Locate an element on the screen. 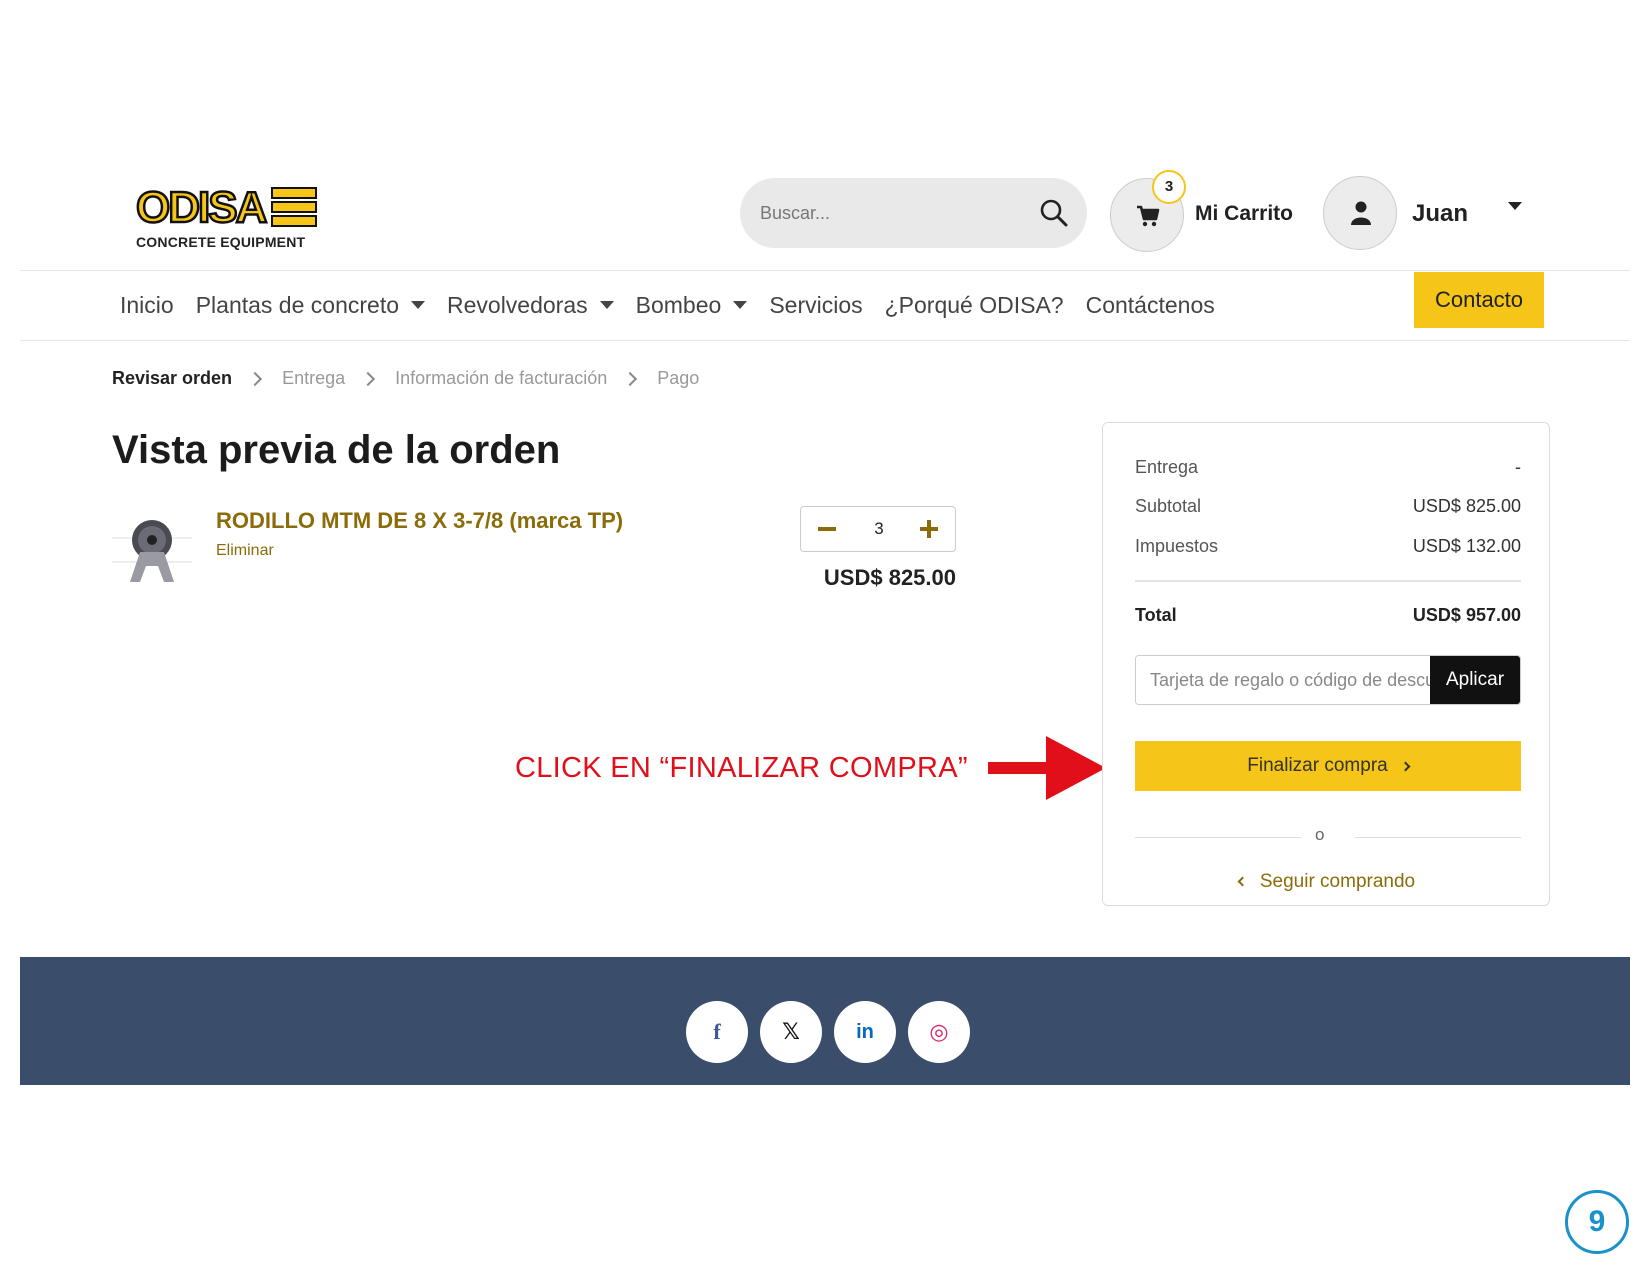 This screenshot has width=1651, height=1276. svg-text: ODISA is located at coordinates (201, 207).